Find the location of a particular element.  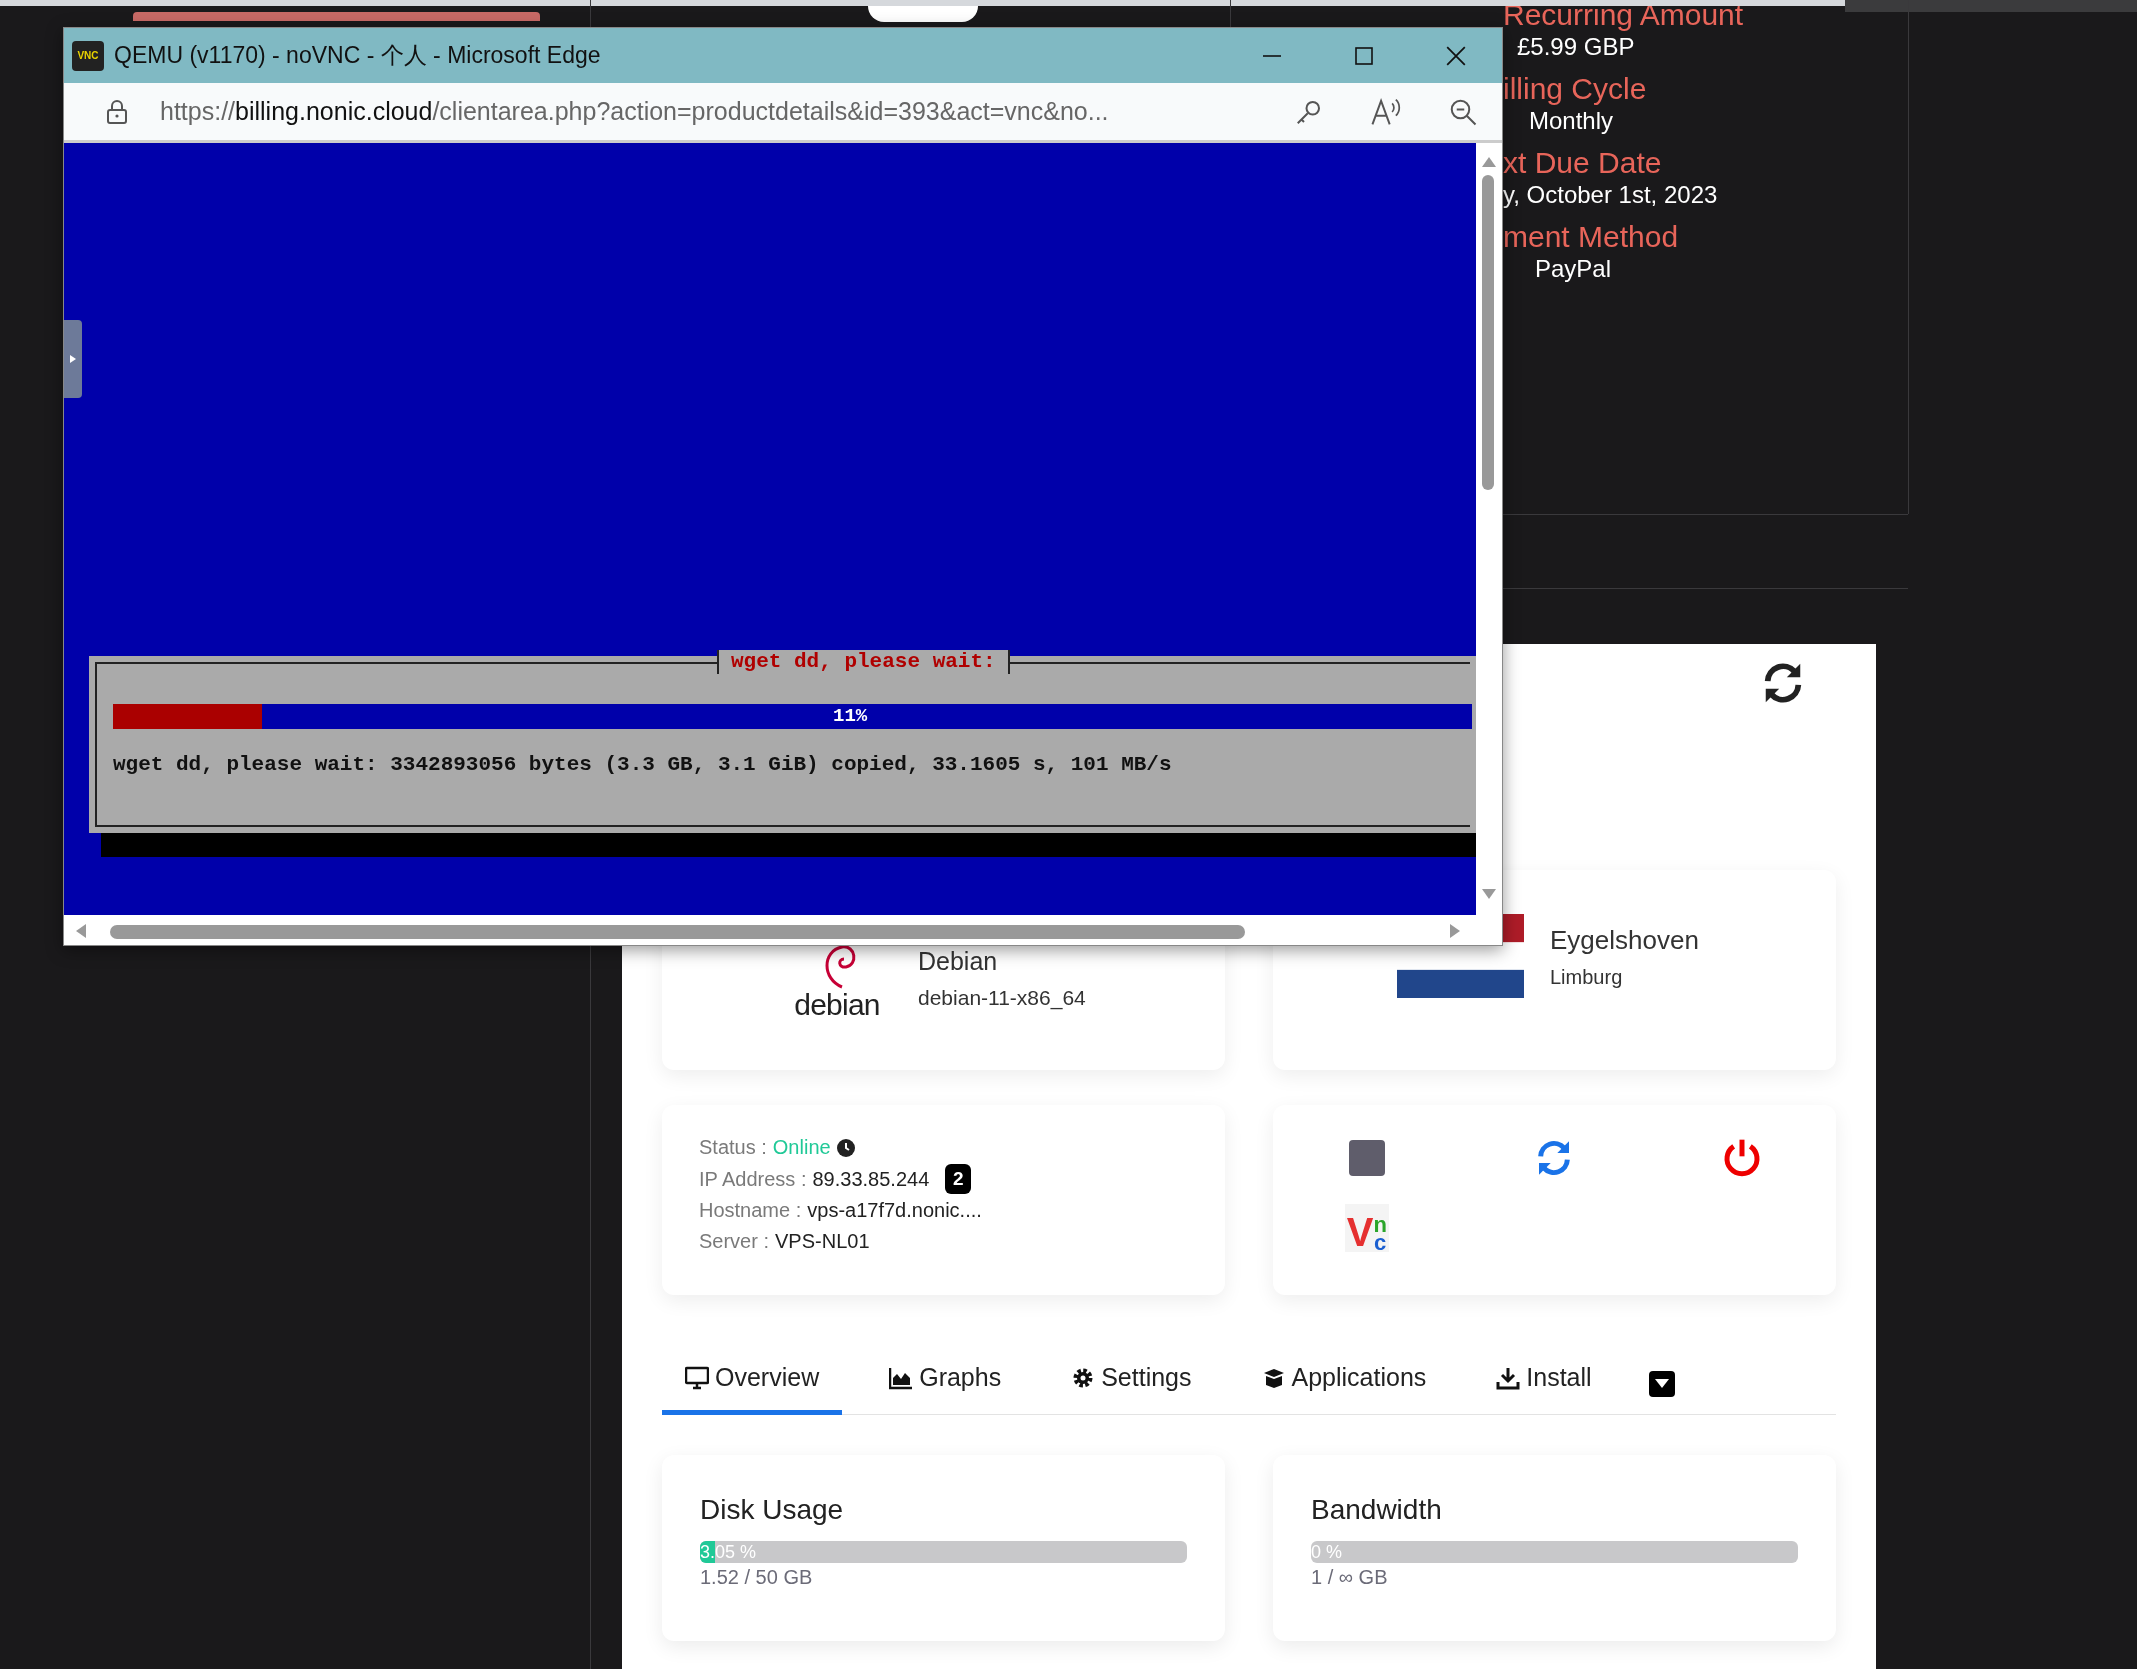

ip-address-value: 89.33.85.244 is located at coordinates (871, 1179).